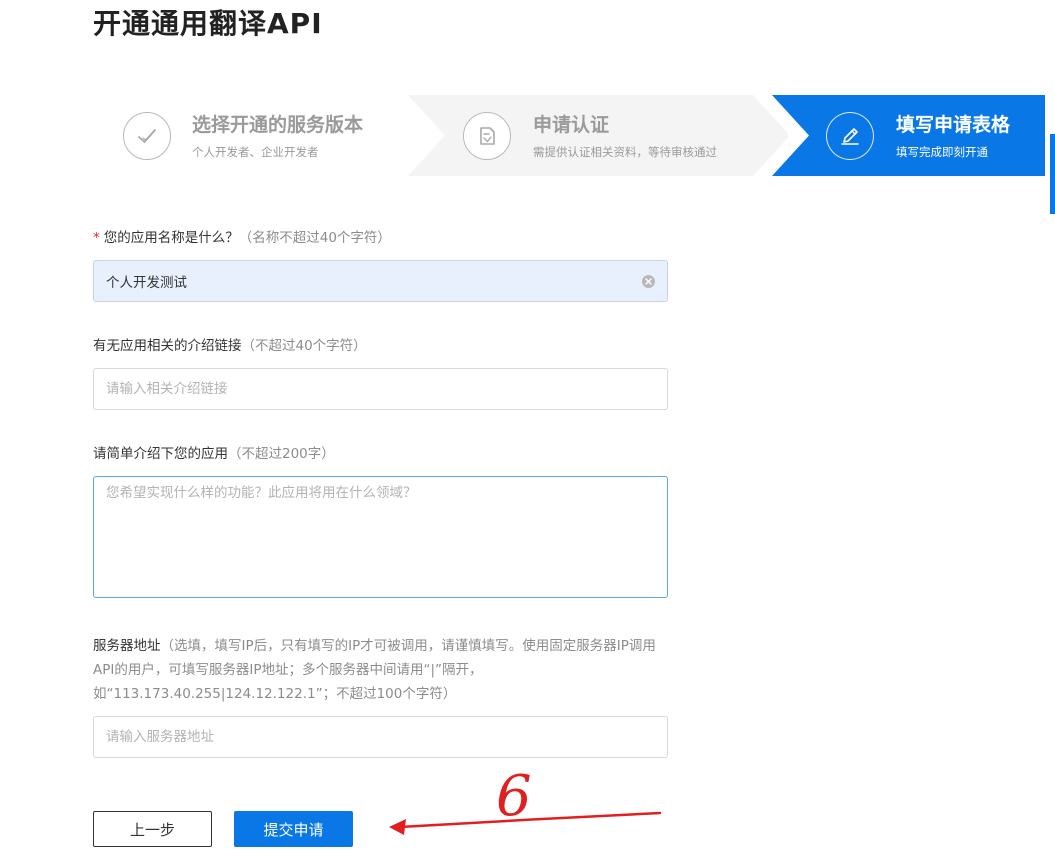 The image size is (1055, 862). What do you see at coordinates (127, 646) in the screenshot?
I see `label-text: 服务器地址` at bounding box center [127, 646].